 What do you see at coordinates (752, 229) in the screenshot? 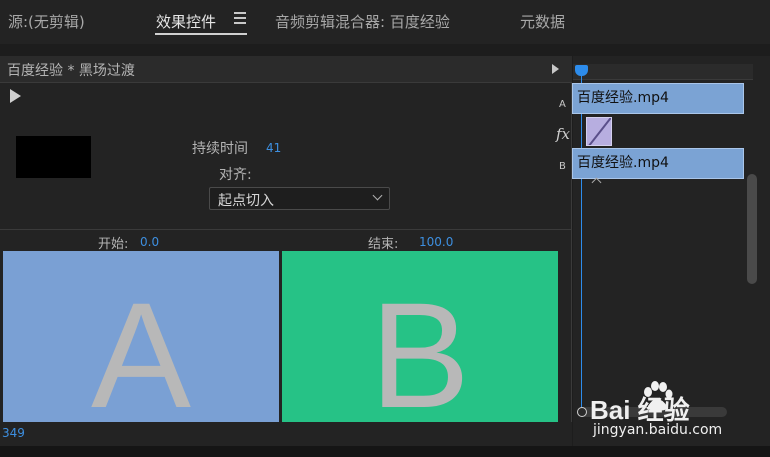
I see `vertical-scrollbar-thumb` at bounding box center [752, 229].